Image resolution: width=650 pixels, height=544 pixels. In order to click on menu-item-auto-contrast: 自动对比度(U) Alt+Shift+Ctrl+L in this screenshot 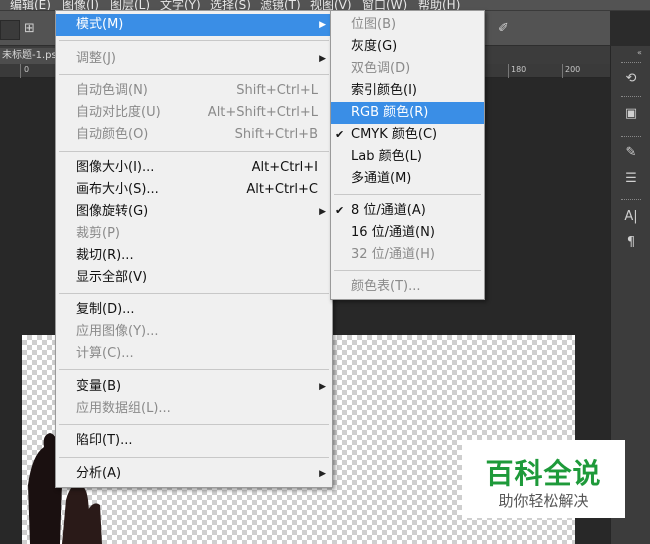, I will do `click(194, 113)`.